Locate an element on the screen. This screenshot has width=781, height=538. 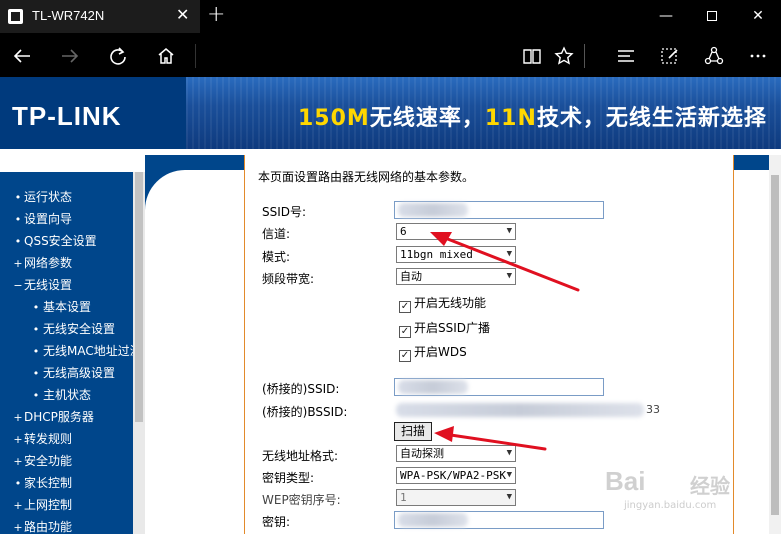
address-bar is located at coordinates (196, 55).